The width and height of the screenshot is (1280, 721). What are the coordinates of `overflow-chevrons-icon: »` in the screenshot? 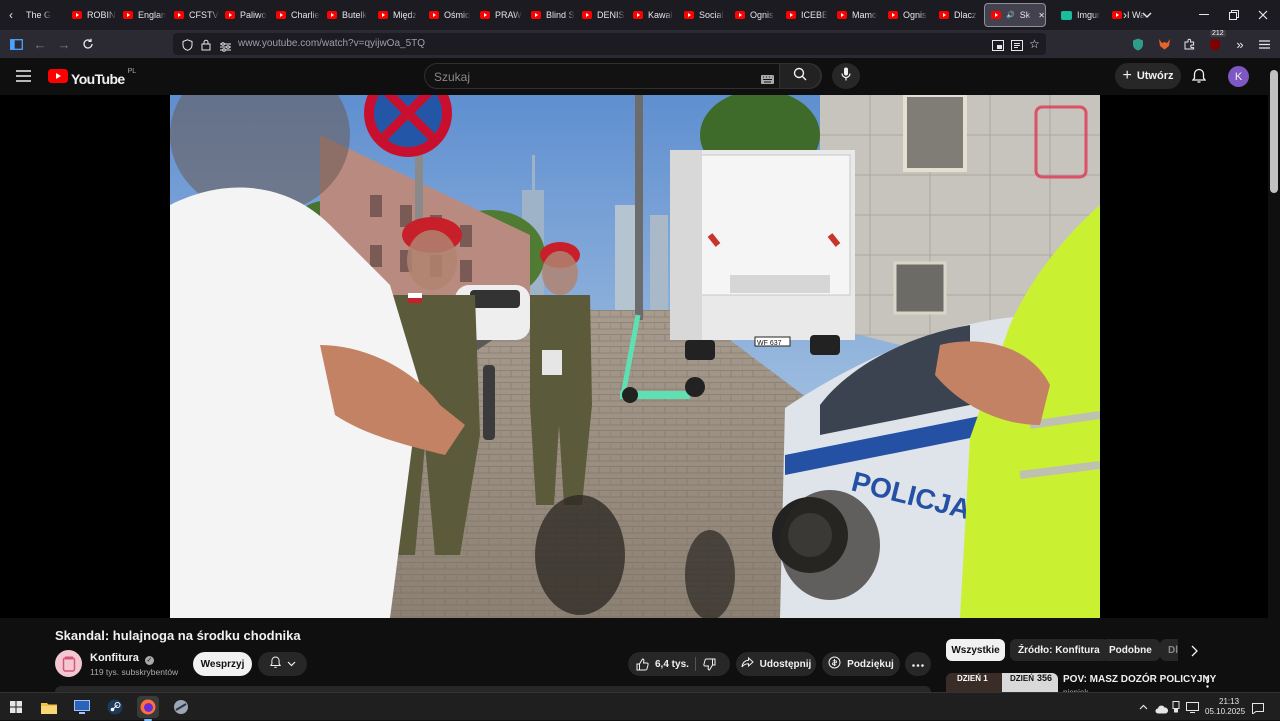 It's located at (1240, 44).